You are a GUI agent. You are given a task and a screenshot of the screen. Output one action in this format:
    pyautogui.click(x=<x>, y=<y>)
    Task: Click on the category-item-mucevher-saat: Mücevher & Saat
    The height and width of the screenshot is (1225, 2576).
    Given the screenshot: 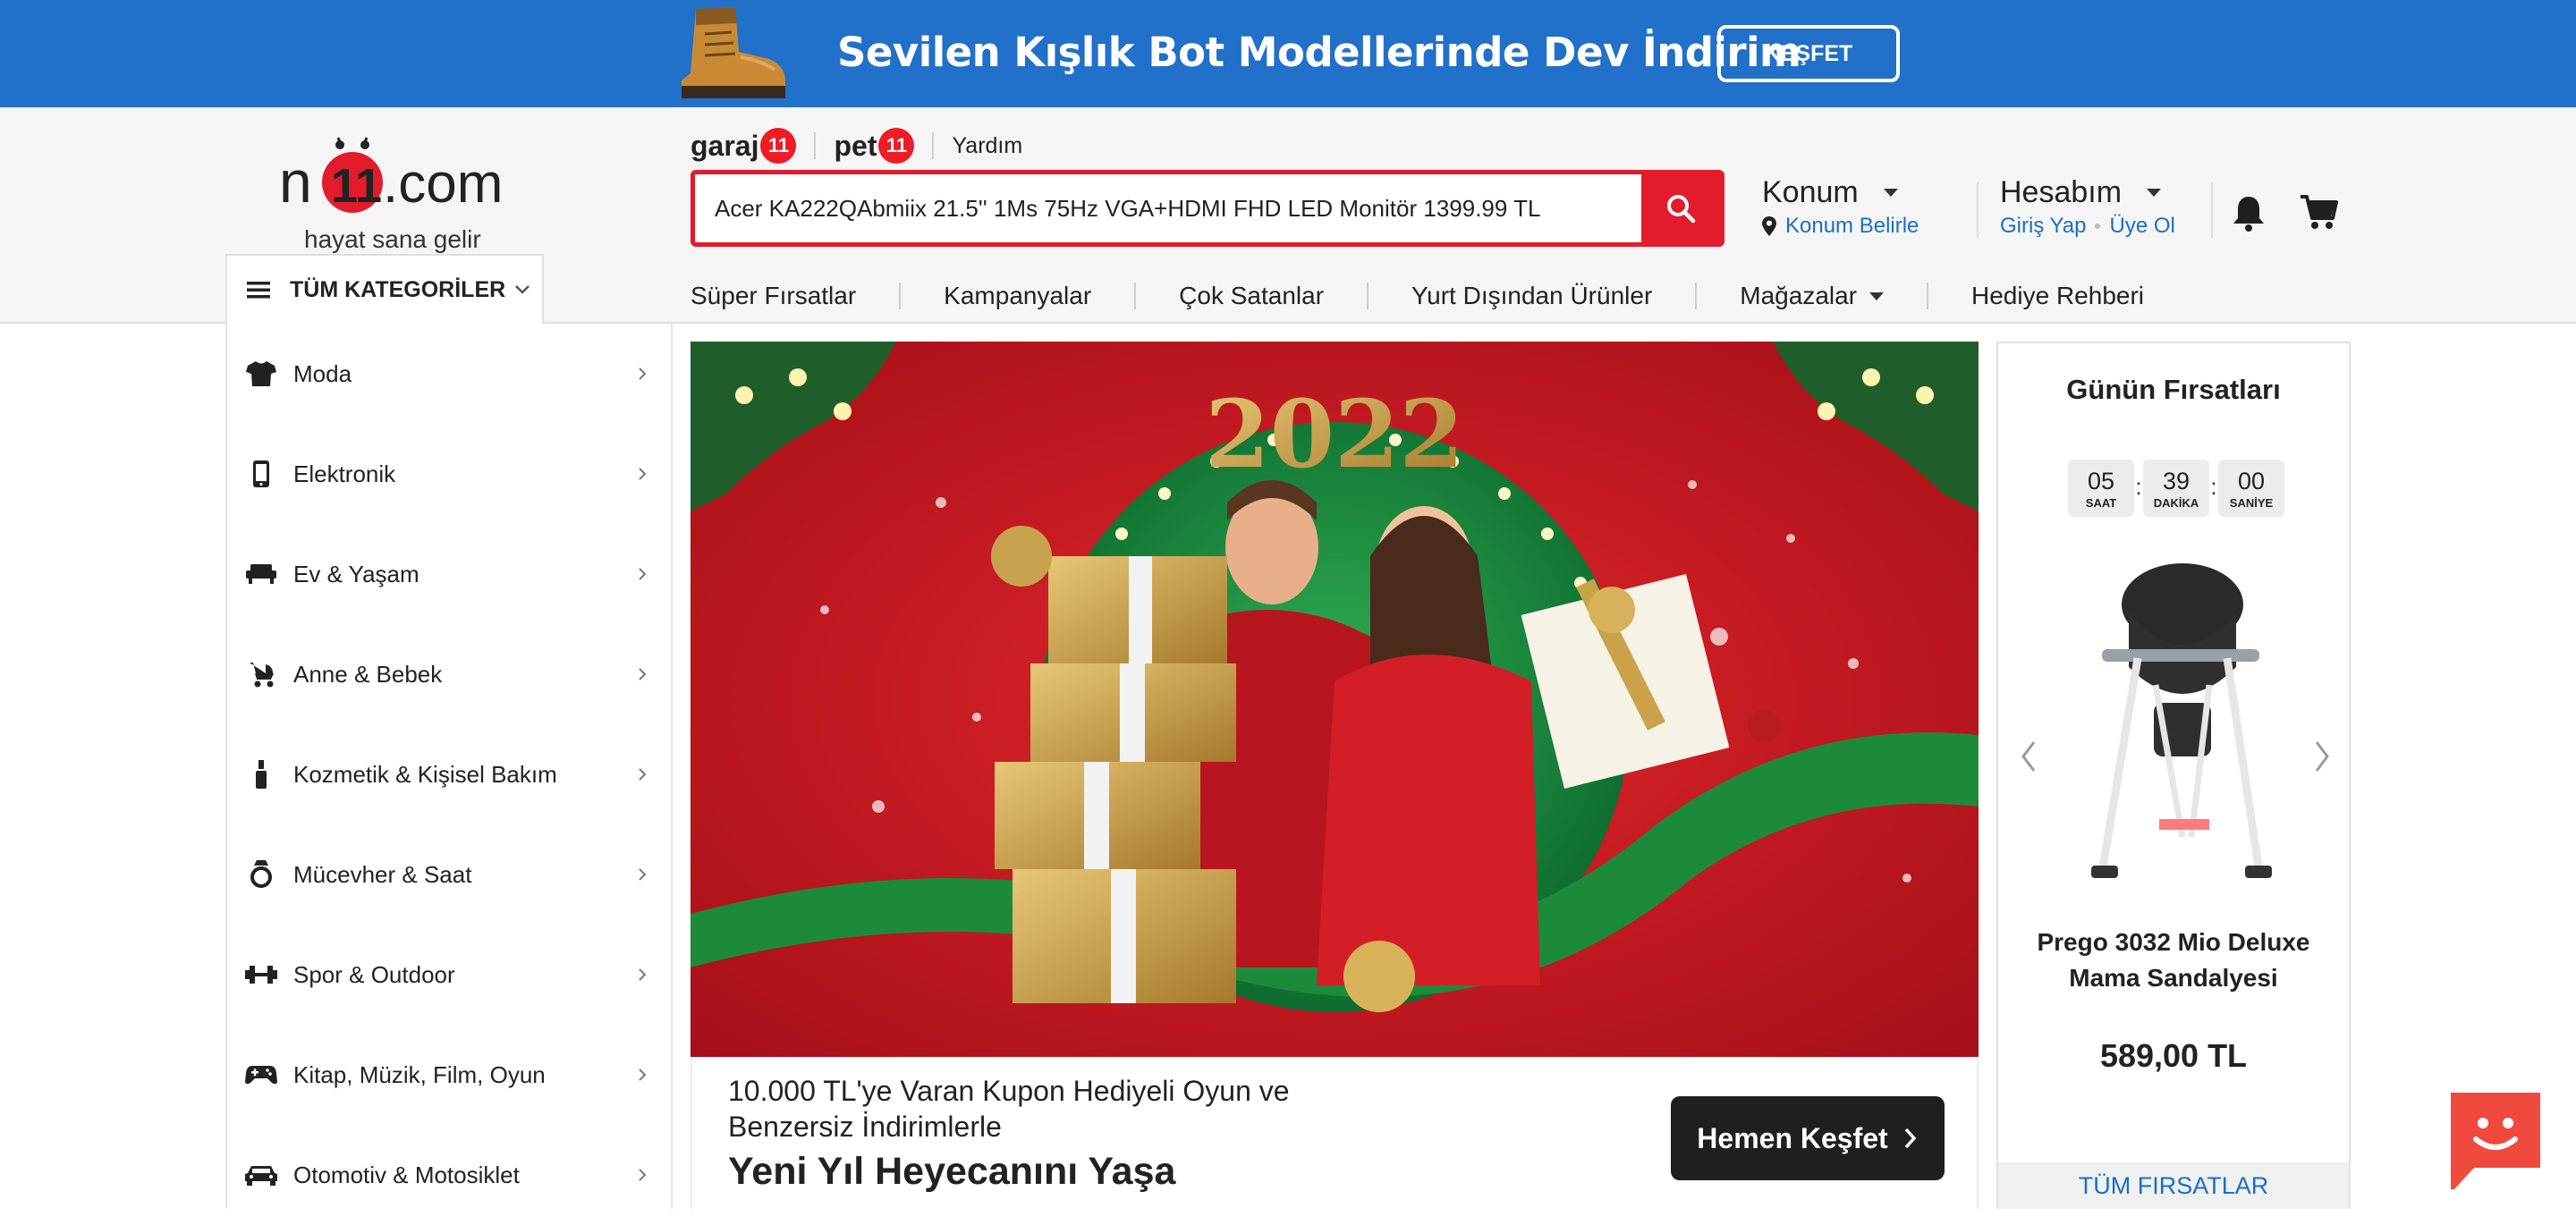 What is the action you would take?
    pyautogui.click(x=449, y=874)
    